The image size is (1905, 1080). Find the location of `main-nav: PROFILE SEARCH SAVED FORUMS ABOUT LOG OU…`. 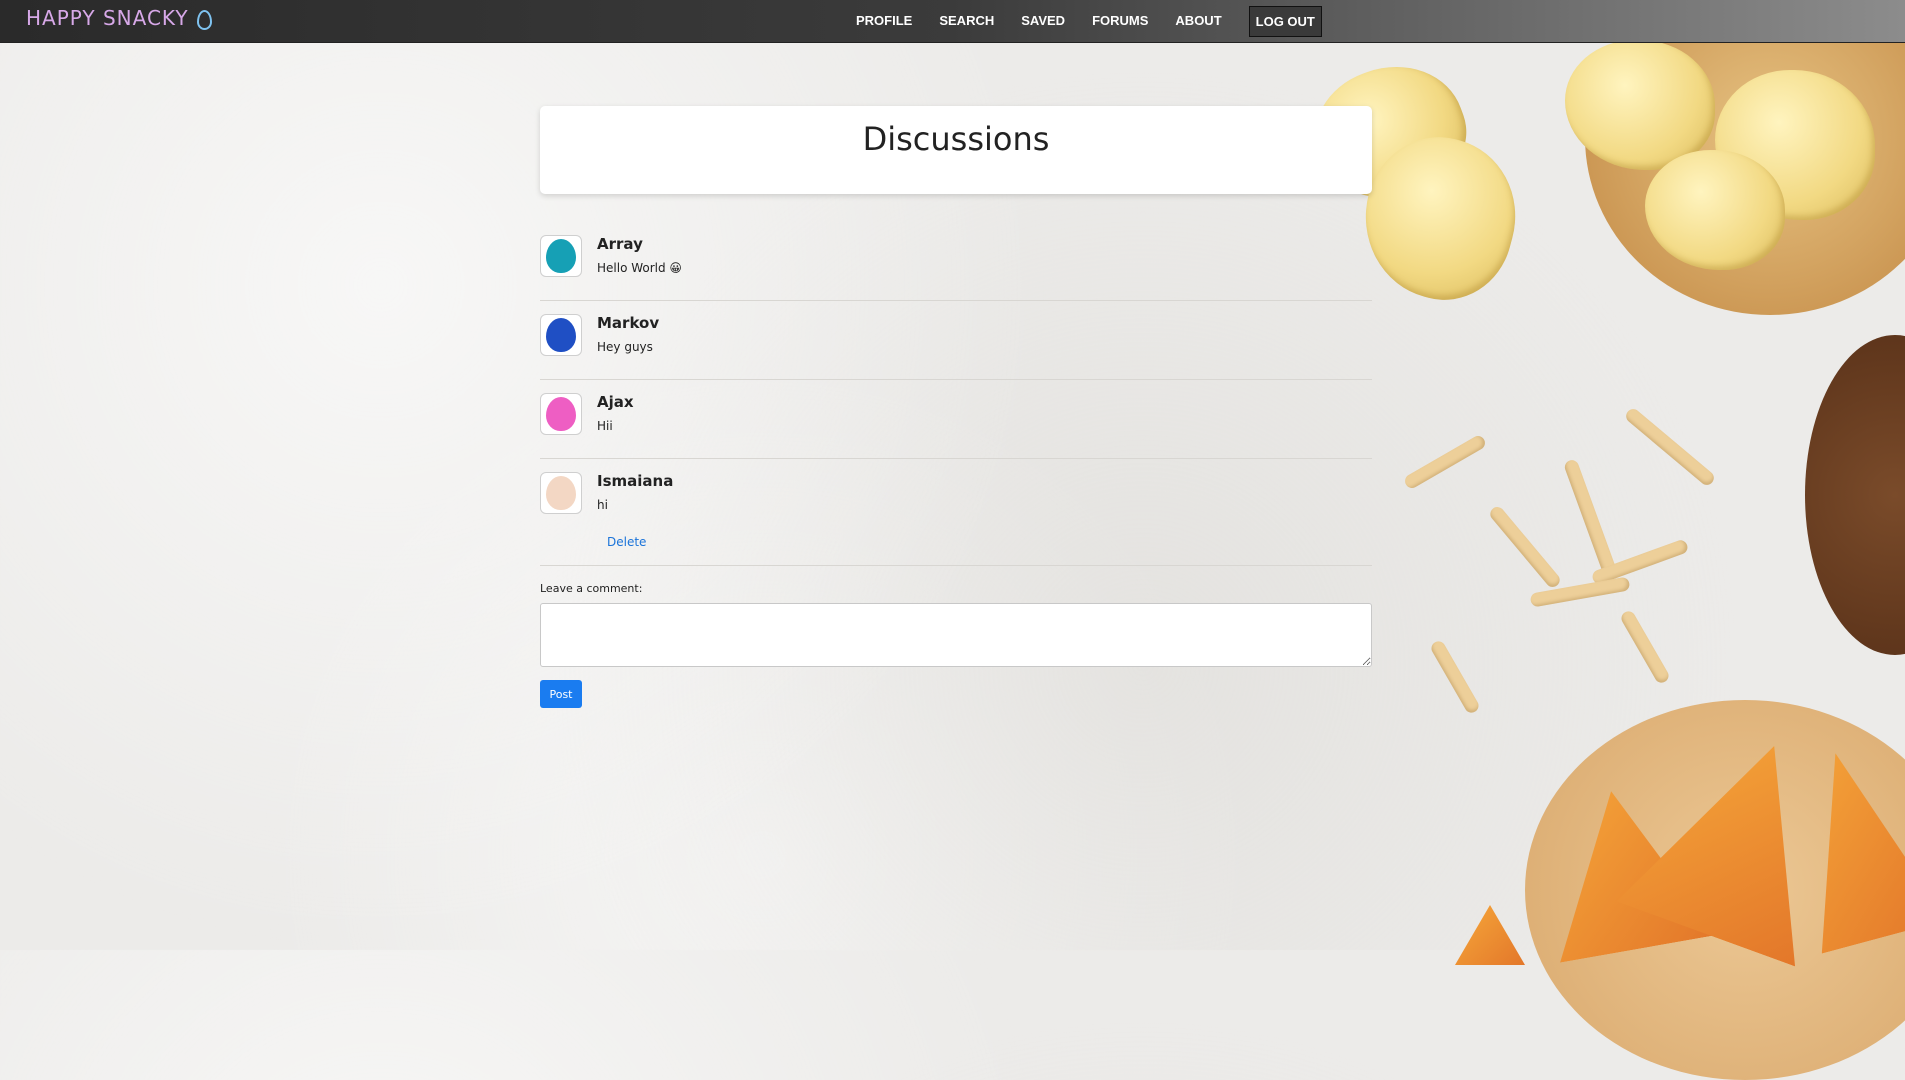

main-nav: PROFILE SEARCH SAVED FORUMS ABOUT LOG OU… is located at coordinates (1089, 21).